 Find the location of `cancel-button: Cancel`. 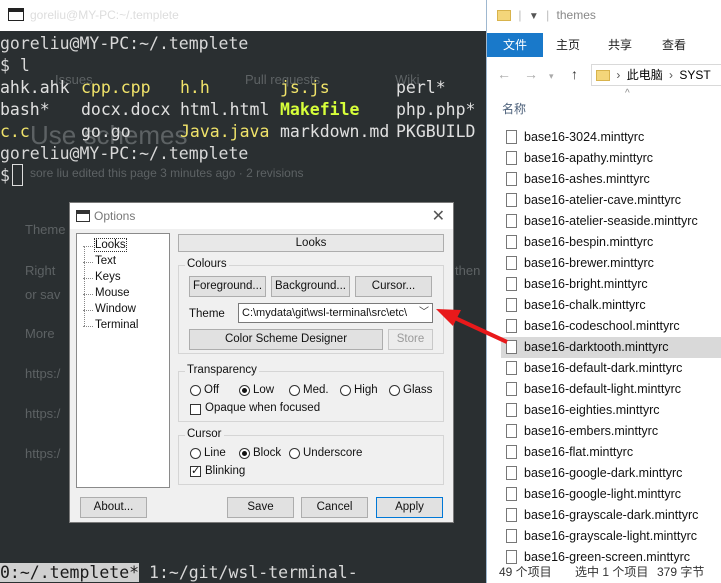

cancel-button: Cancel is located at coordinates (334, 507).